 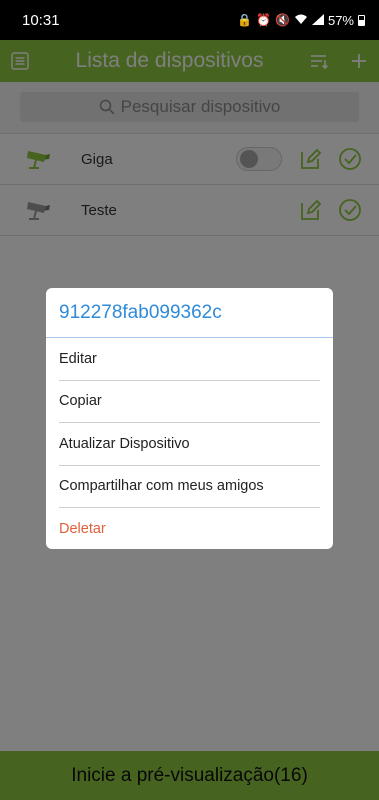 What do you see at coordinates (245, 20) in the screenshot?
I see `lock-icon: 🔒` at bounding box center [245, 20].